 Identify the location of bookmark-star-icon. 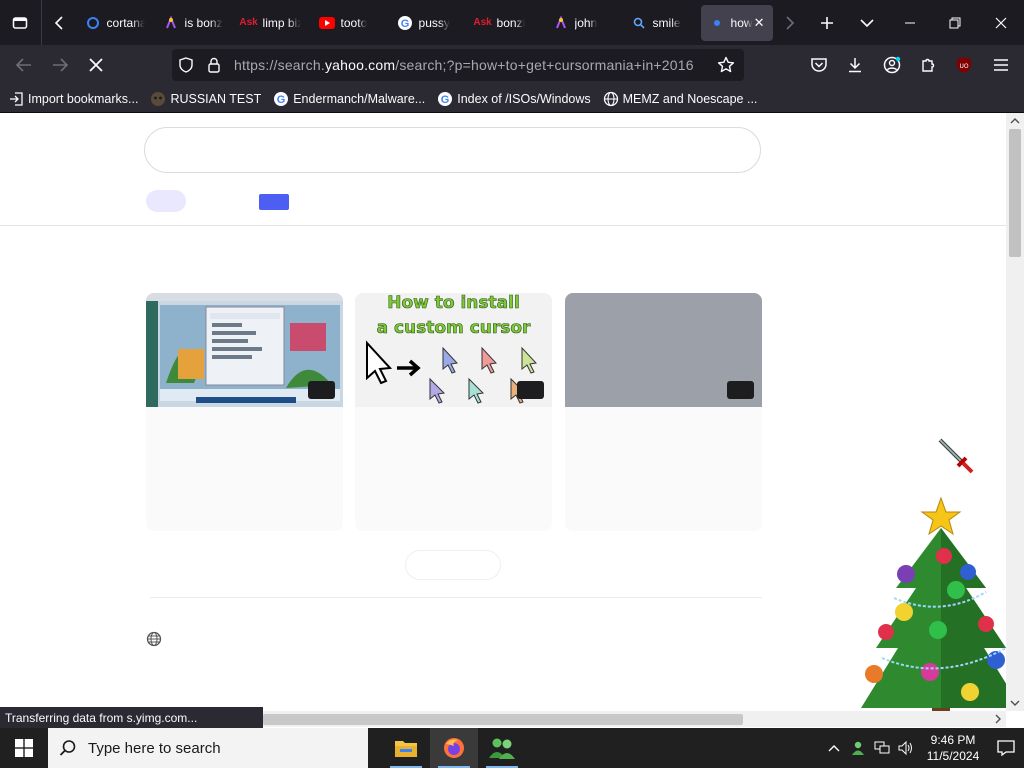
(726, 65).